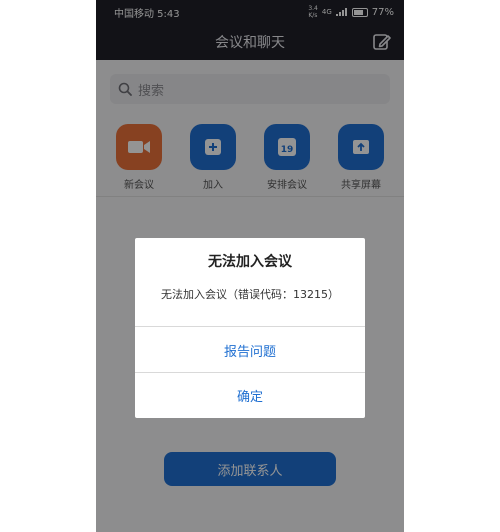  I want to click on ok-button: 确定, so click(250, 395).